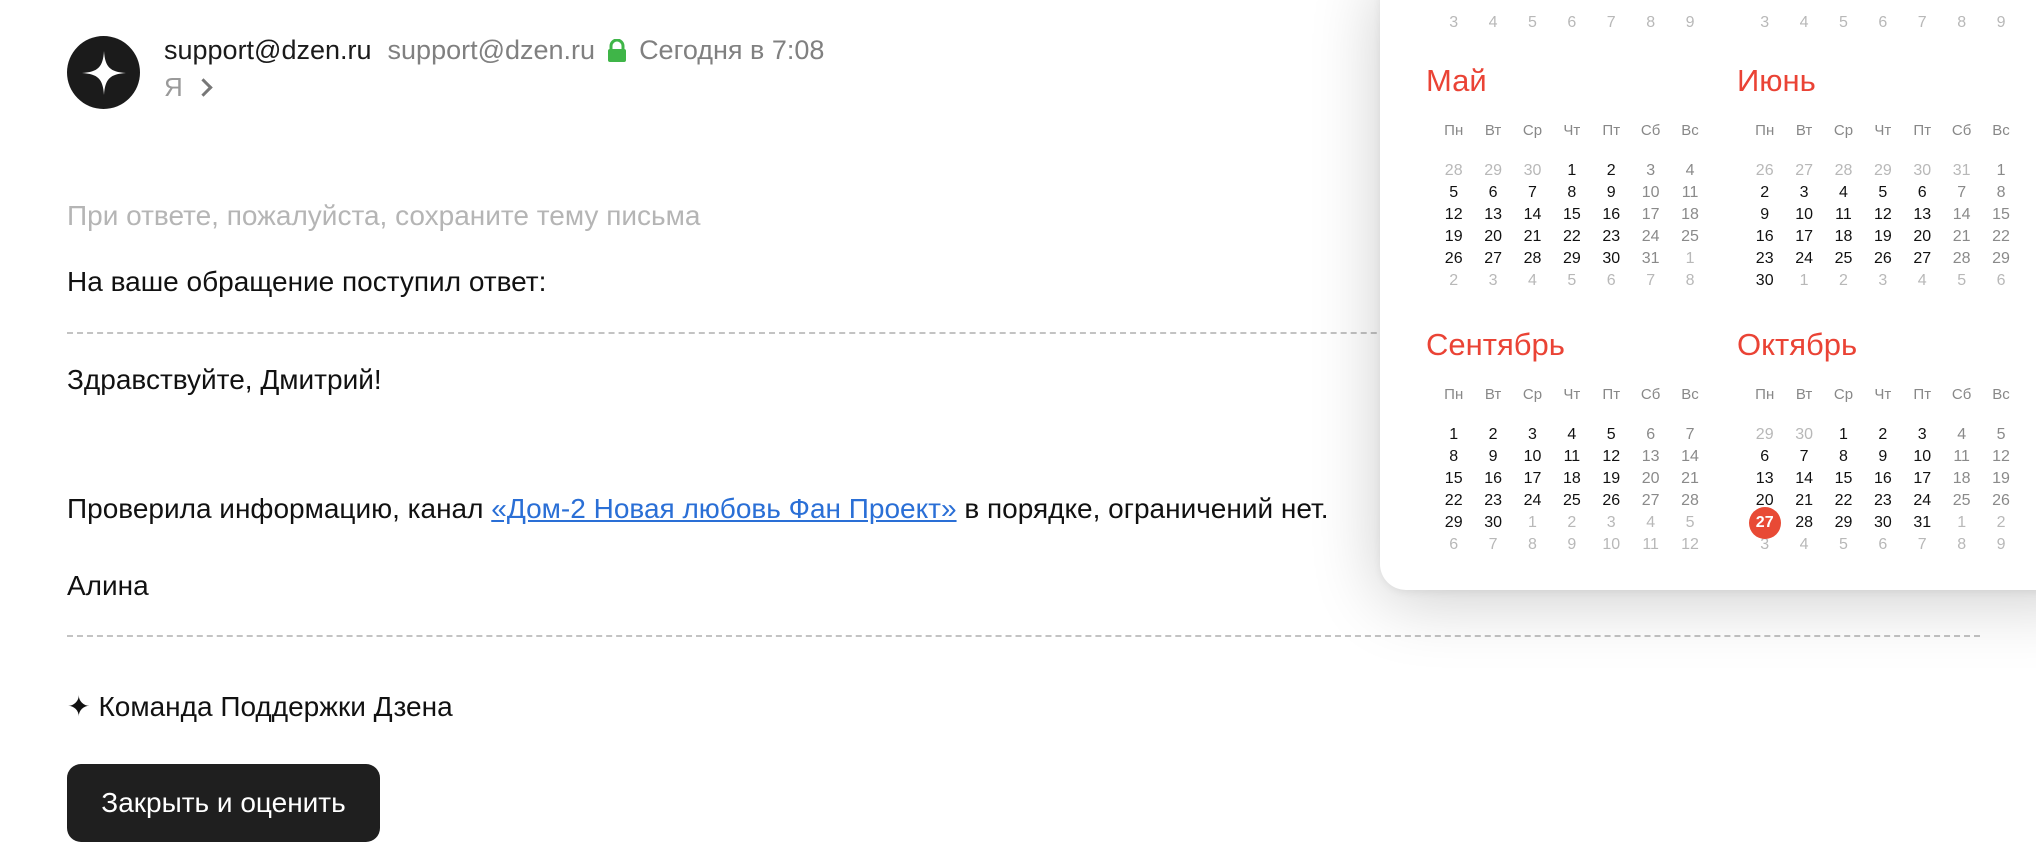 This screenshot has width=2036, height=864. I want to click on recipient-row: Я, so click(188, 87).